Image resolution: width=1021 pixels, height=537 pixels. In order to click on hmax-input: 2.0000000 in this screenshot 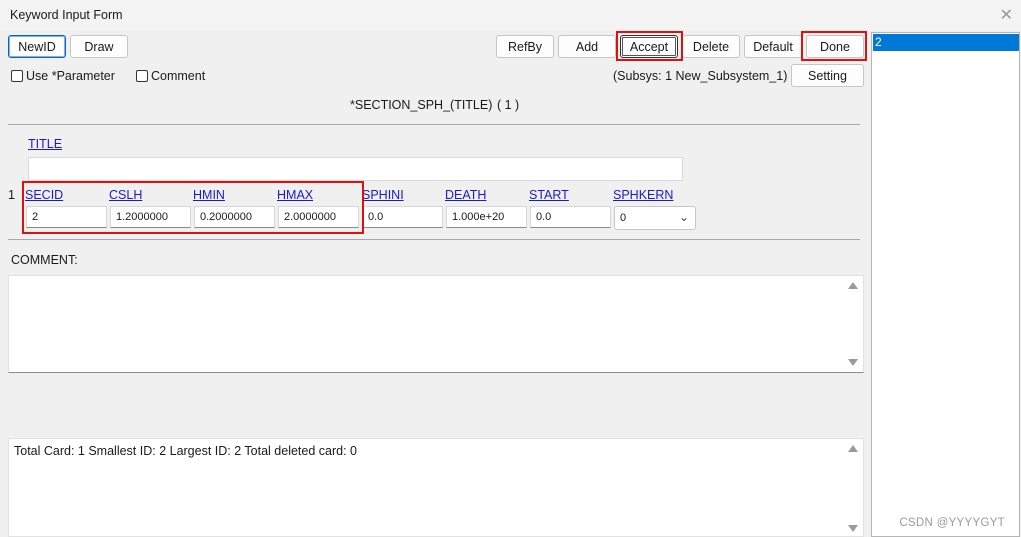, I will do `click(318, 217)`.